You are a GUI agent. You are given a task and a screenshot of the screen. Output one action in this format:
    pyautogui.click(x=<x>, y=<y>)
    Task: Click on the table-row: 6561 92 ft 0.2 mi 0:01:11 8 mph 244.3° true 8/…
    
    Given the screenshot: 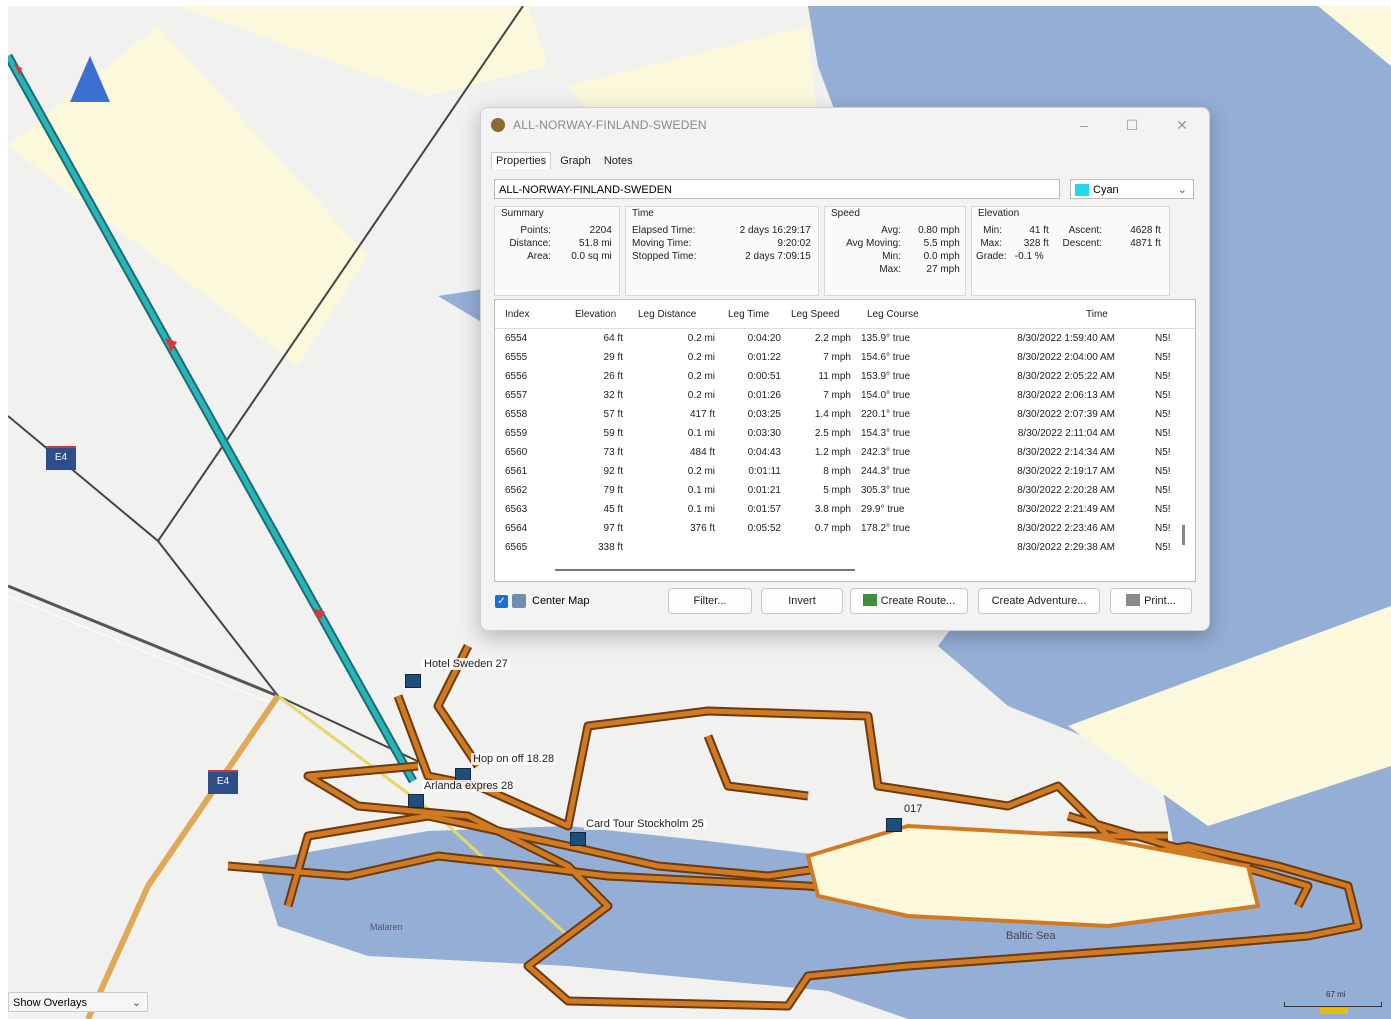 What is the action you would take?
    pyautogui.click(x=840, y=472)
    